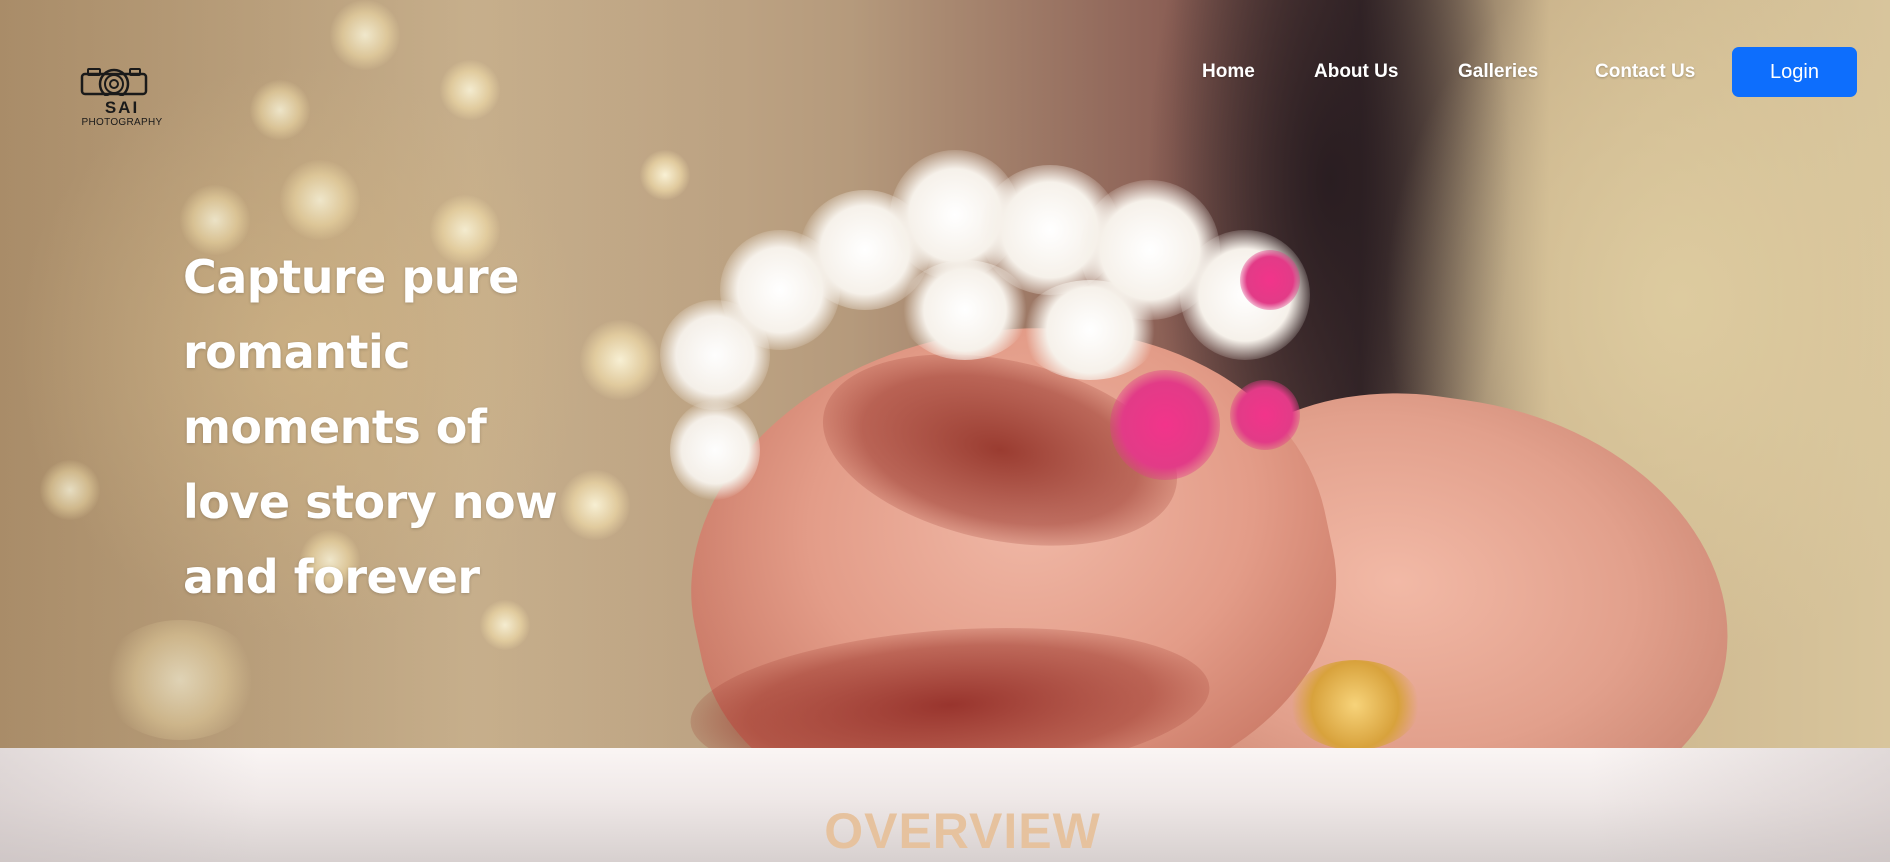  I want to click on overview-heading: OVERVIEW, so click(962, 831).